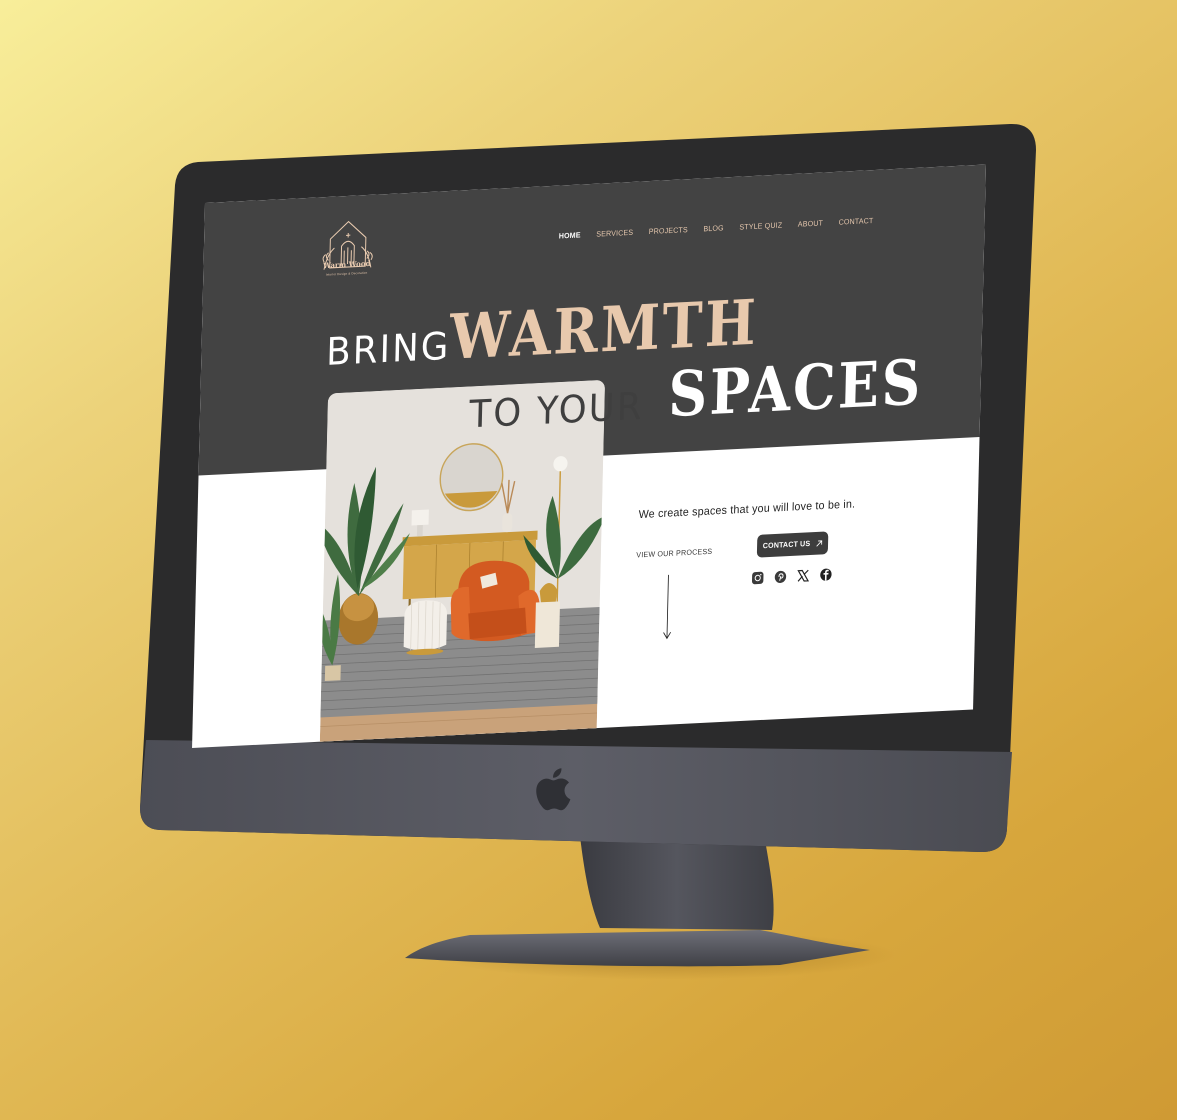 The height and width of the screenshot is (1120, 1177). Describe the element at coordinates (637, 948) in the screenshot. I see `stand-foot` at that location.